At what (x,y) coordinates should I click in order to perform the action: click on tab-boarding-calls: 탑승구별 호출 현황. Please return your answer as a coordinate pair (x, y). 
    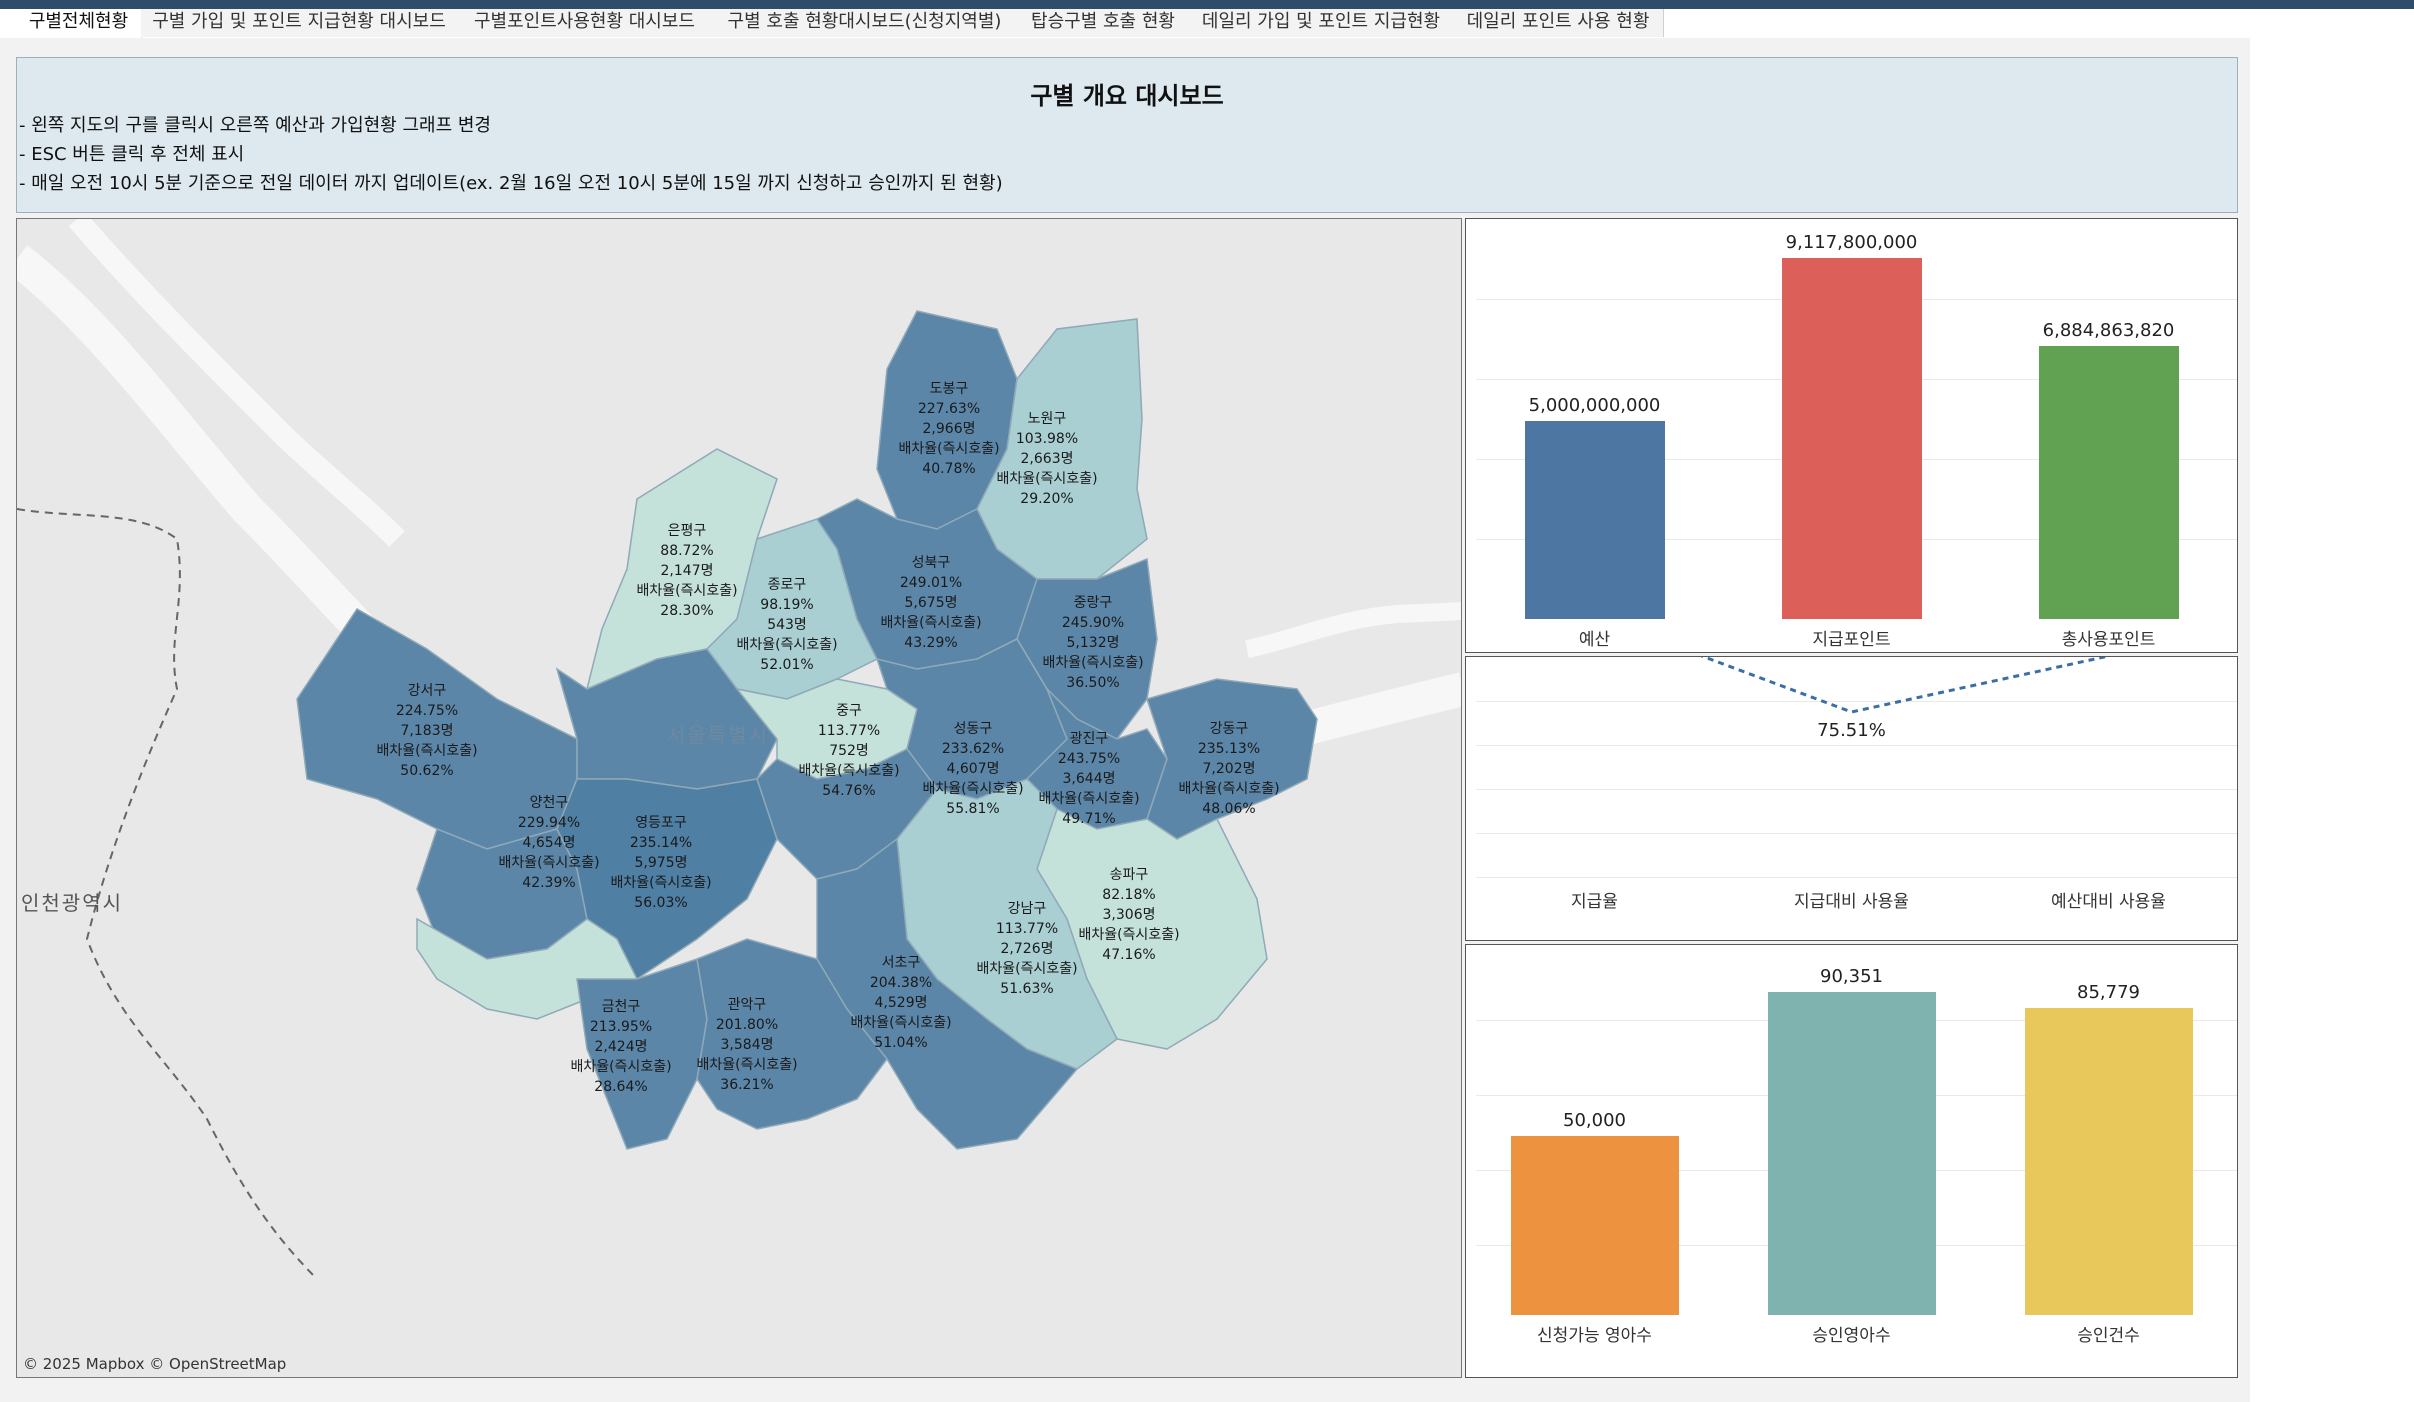
    Looking at the image, I should click on (1103, 23).